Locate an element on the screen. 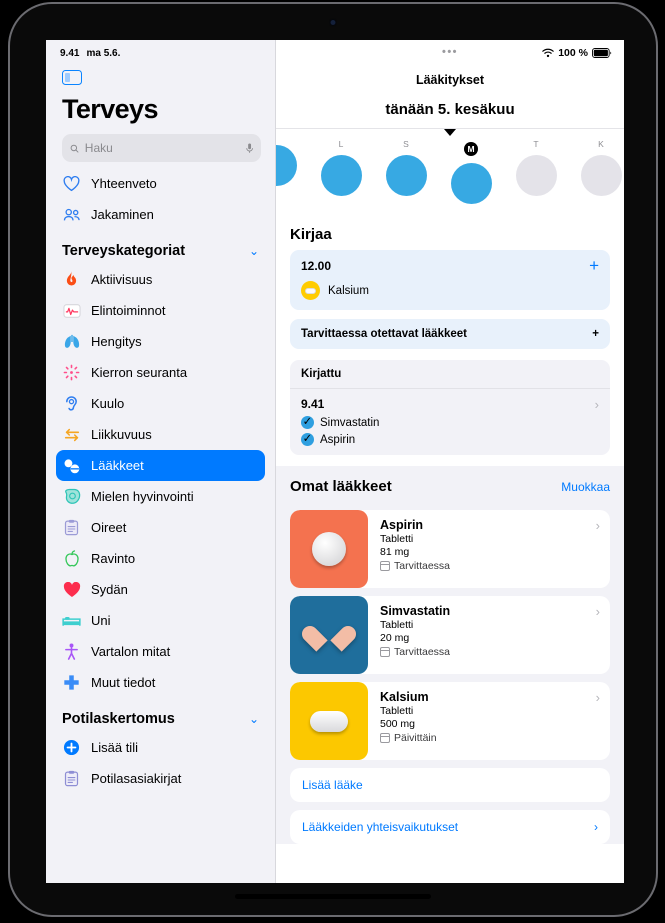 The width and height of the screenshot is (665, 923). records-icon is located at coordinates (71, 778).